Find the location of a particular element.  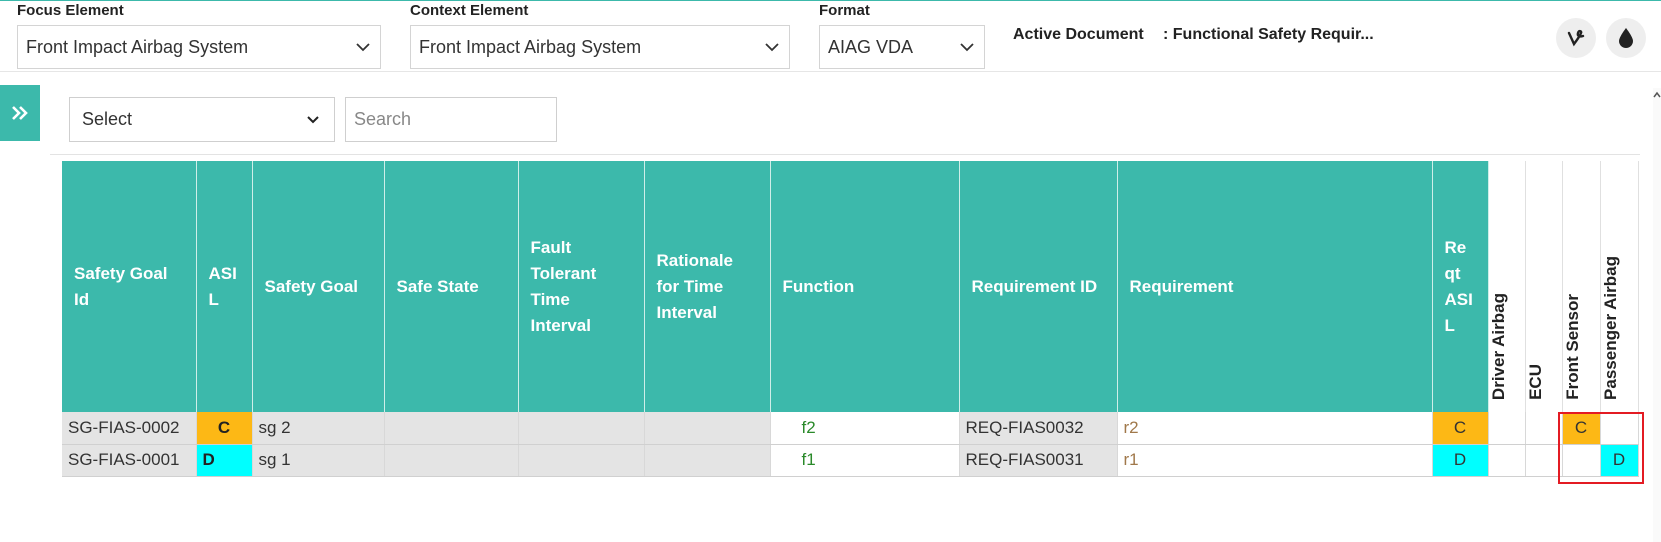

context-element-label: Context Element is located at coordinates (469, 10).